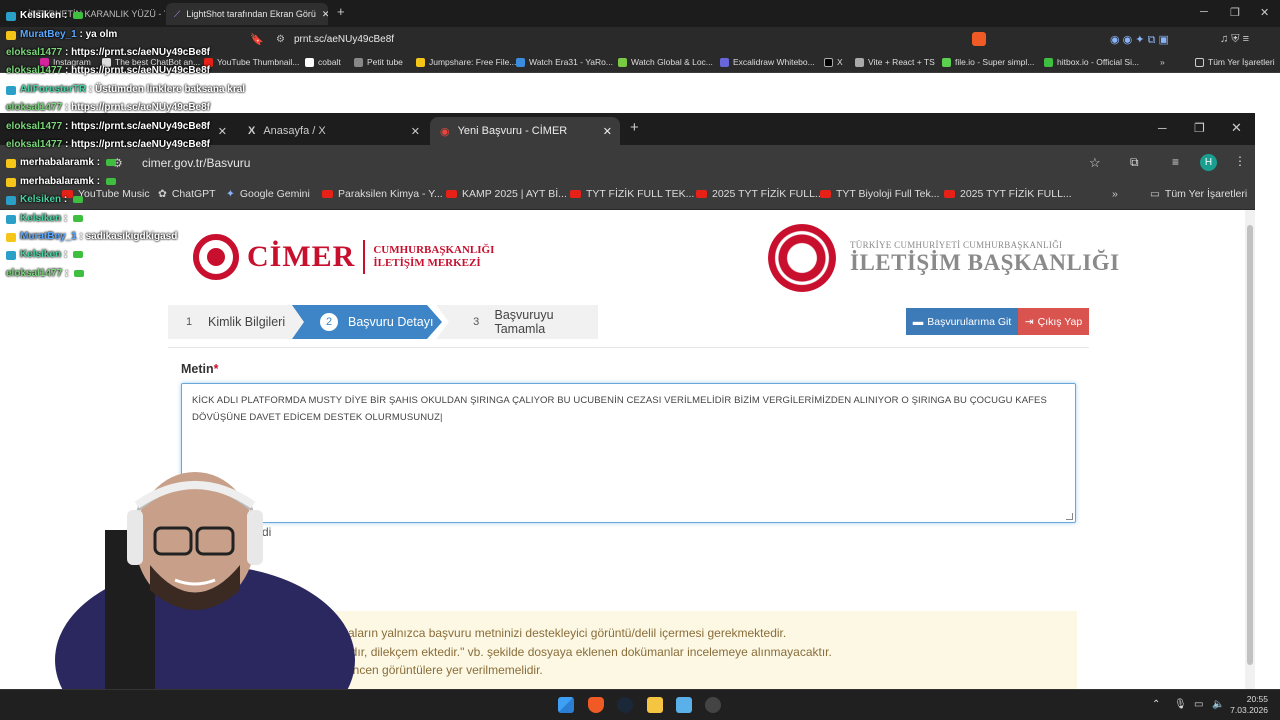 This screenshot has width=1280, height=720. I want to click on outer-tab-lightshot: ⟋ LightShot tarafından Ekran Görü ✕, so click(247, 14).